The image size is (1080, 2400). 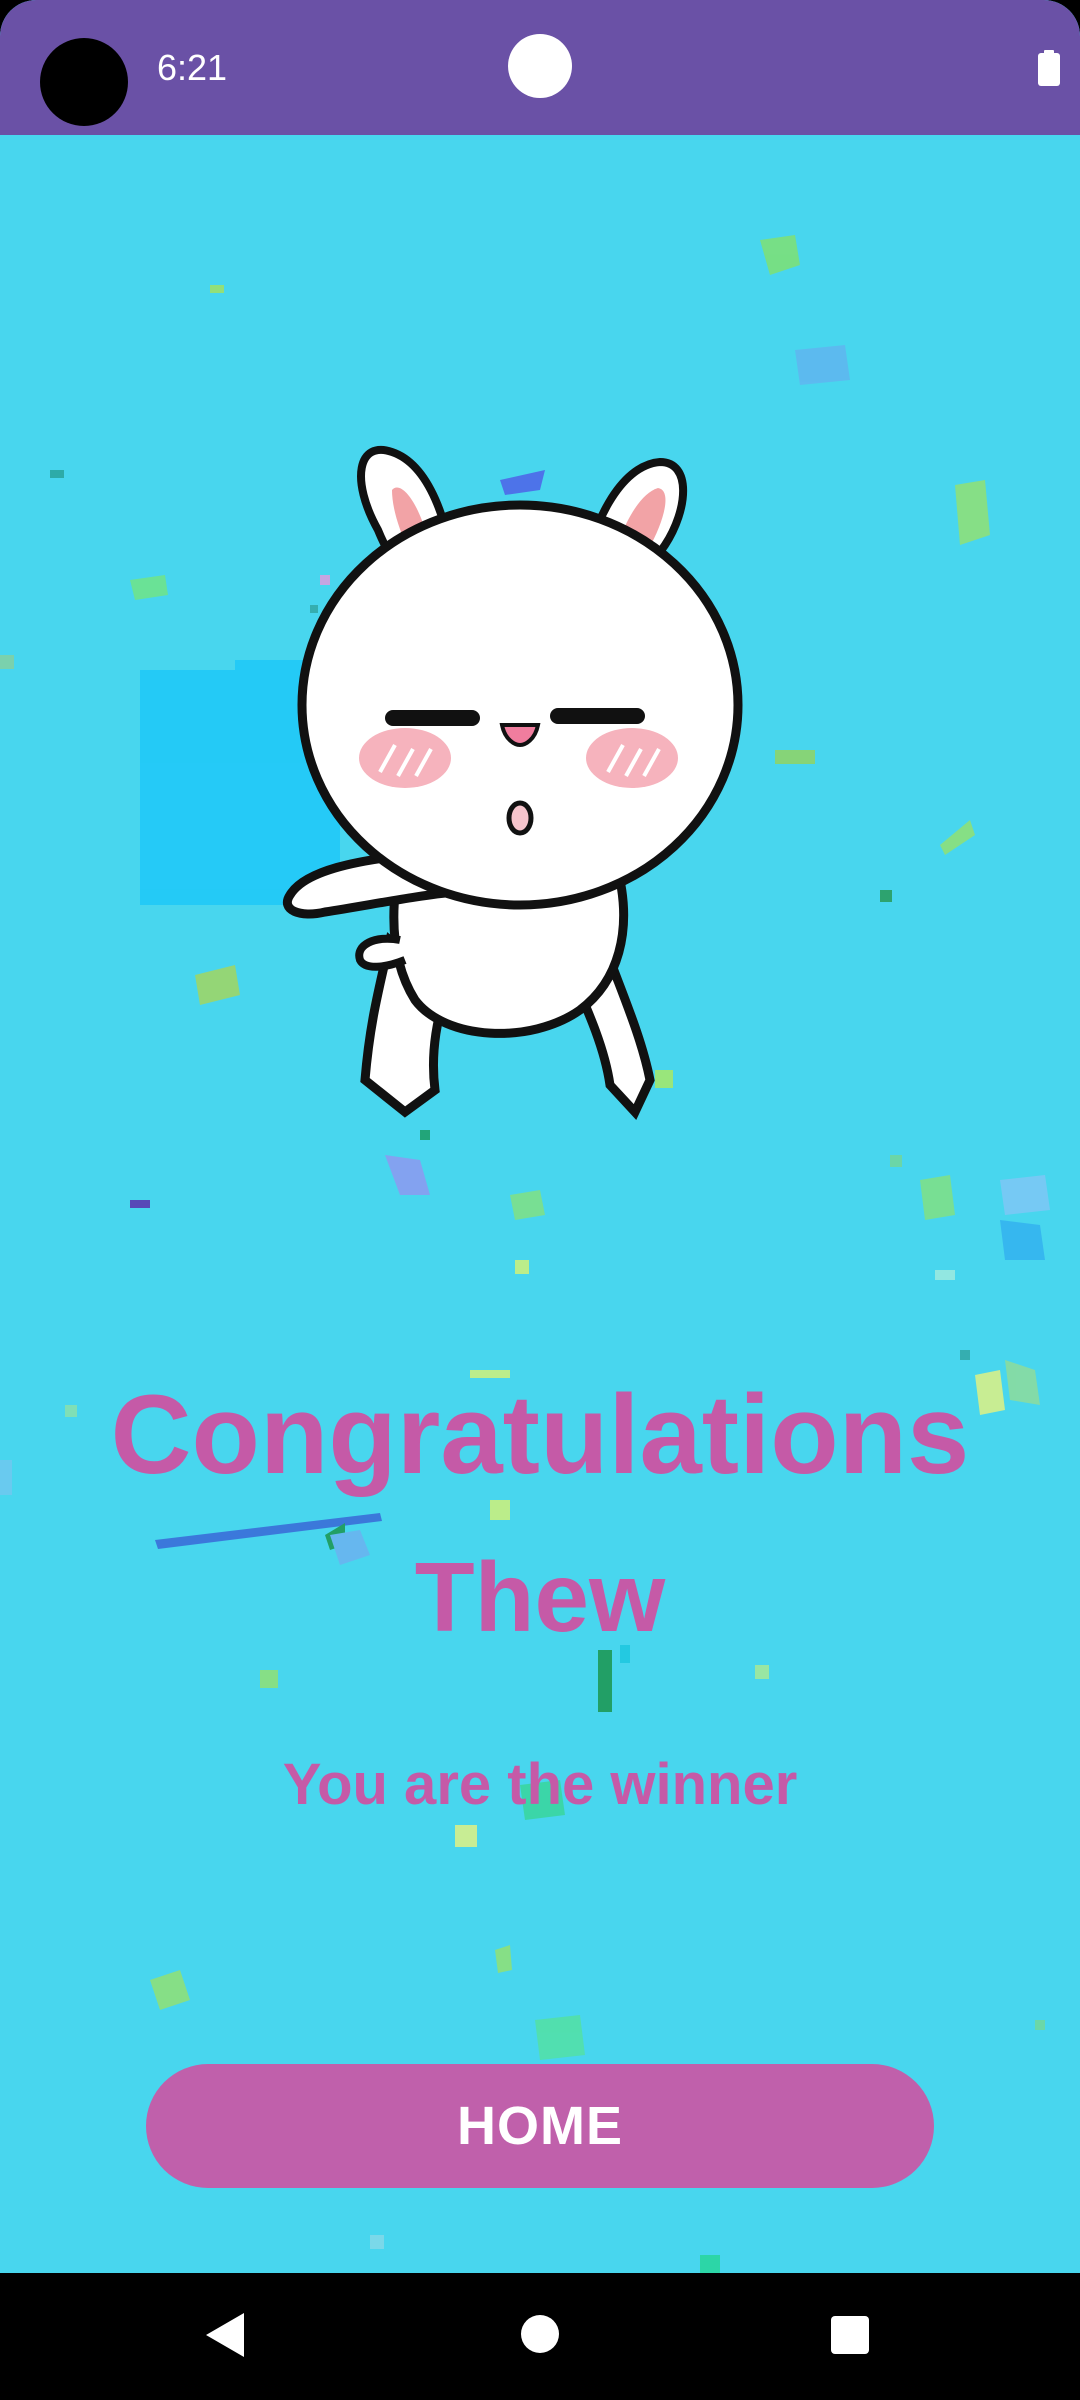 I want to click on winner-subtitle: You are the winner, so click(x=540, y=1784).